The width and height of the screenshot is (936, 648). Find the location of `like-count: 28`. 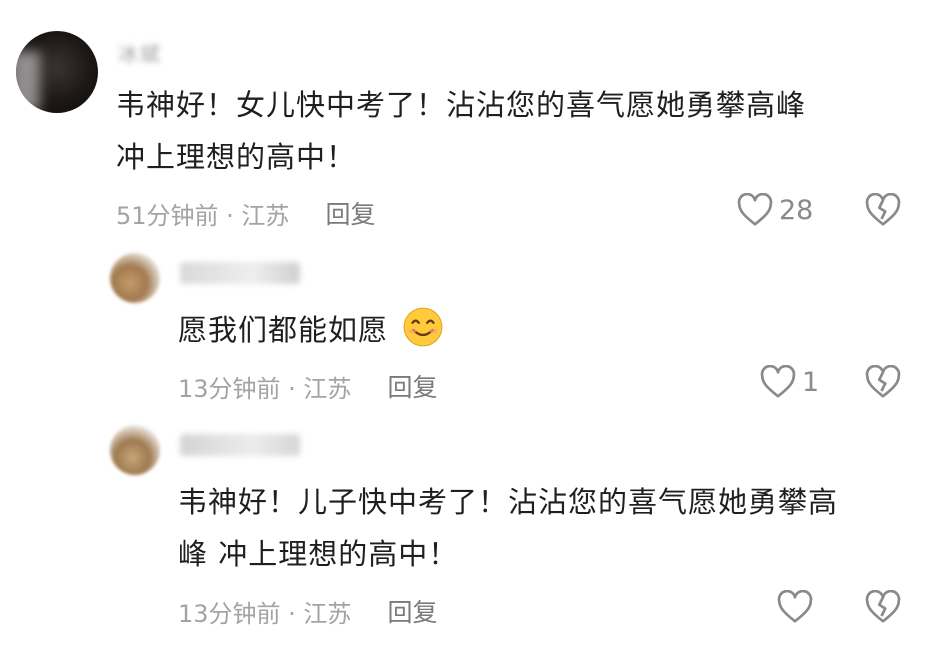

like-count: 28 is located at coordinates (796, 210).